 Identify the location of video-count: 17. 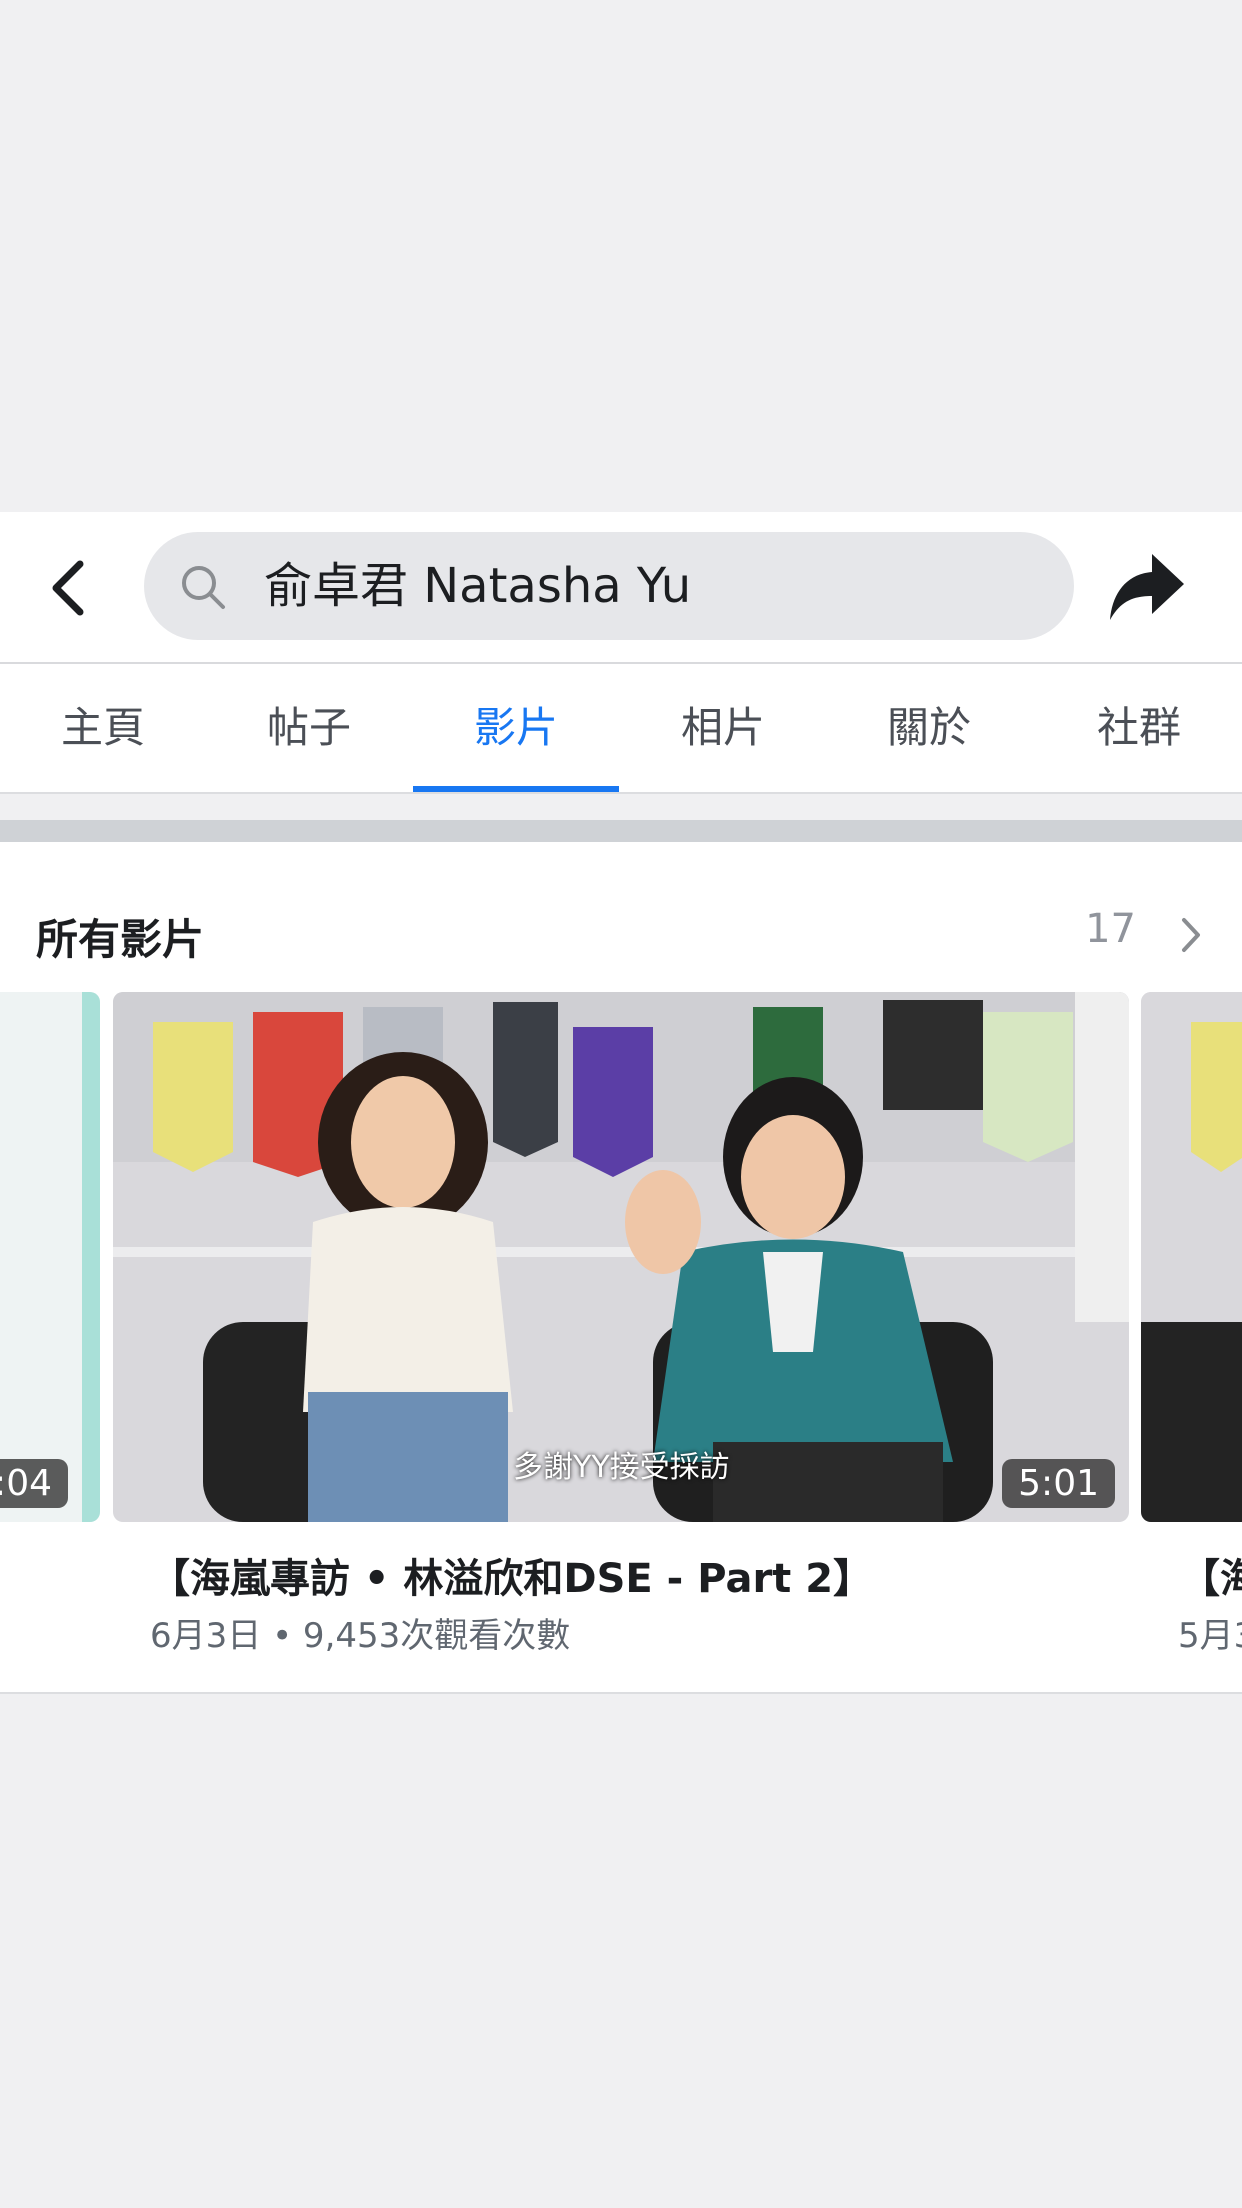
(1110, 929).